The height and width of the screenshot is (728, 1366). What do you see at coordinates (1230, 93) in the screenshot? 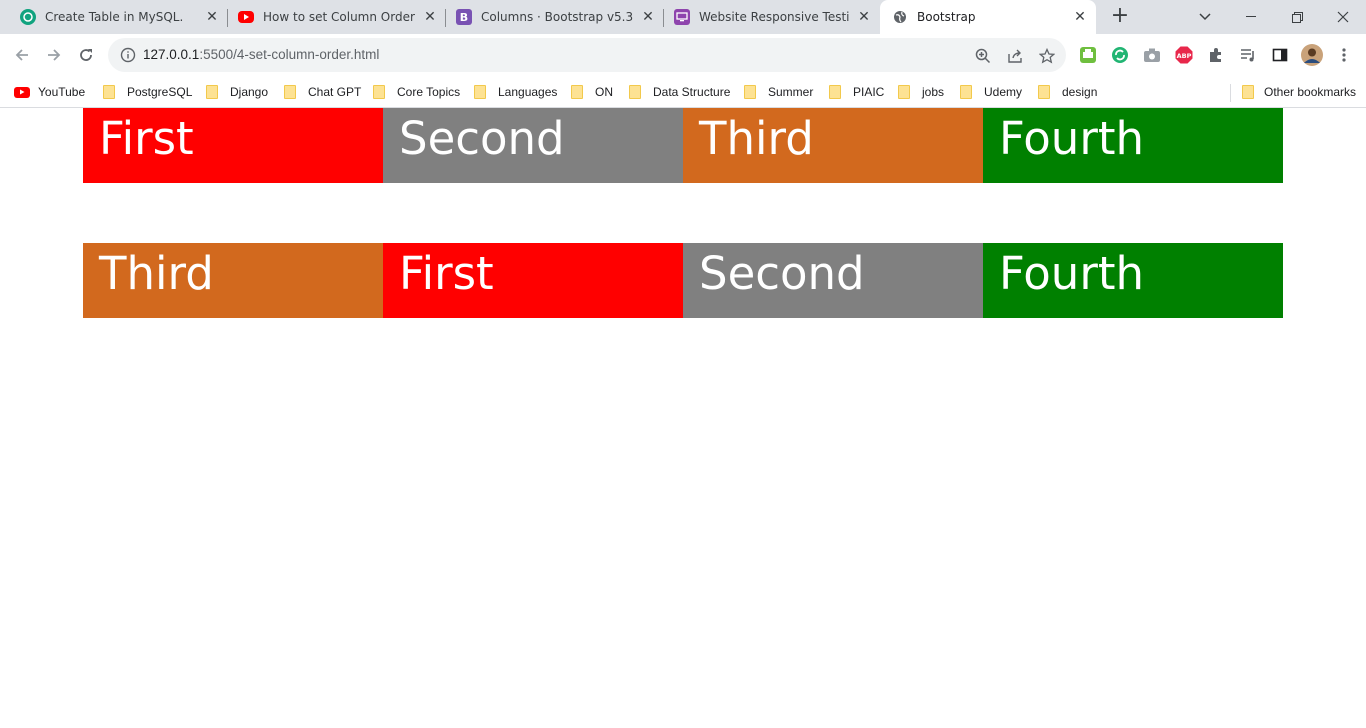
I see `bookmarks-divider` at bounding box center [1230, 93].